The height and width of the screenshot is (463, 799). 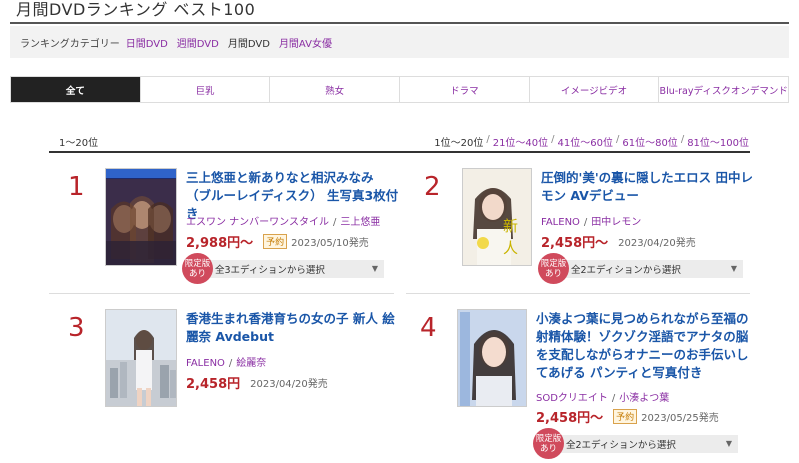 What do you see at coordinates (205, 89) in the screenshot?
I see `tab-big-breasts: 巨乳` at bounding box center [205, 89].